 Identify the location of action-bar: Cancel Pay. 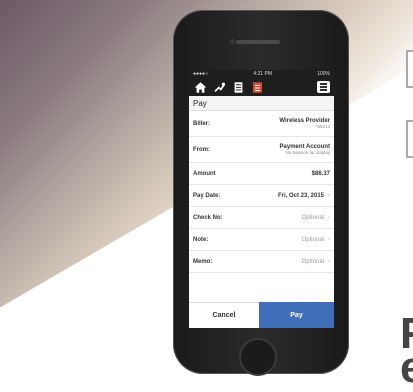
(261, 315).